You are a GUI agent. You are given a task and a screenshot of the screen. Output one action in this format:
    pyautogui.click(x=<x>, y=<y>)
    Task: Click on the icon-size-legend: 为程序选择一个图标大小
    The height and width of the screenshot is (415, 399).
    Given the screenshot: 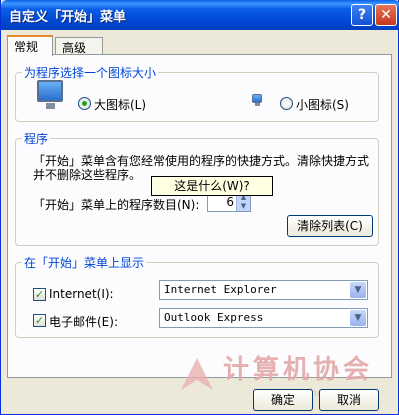 What is the action you would take?
    pyautogui.click(x=90, y=72)
    